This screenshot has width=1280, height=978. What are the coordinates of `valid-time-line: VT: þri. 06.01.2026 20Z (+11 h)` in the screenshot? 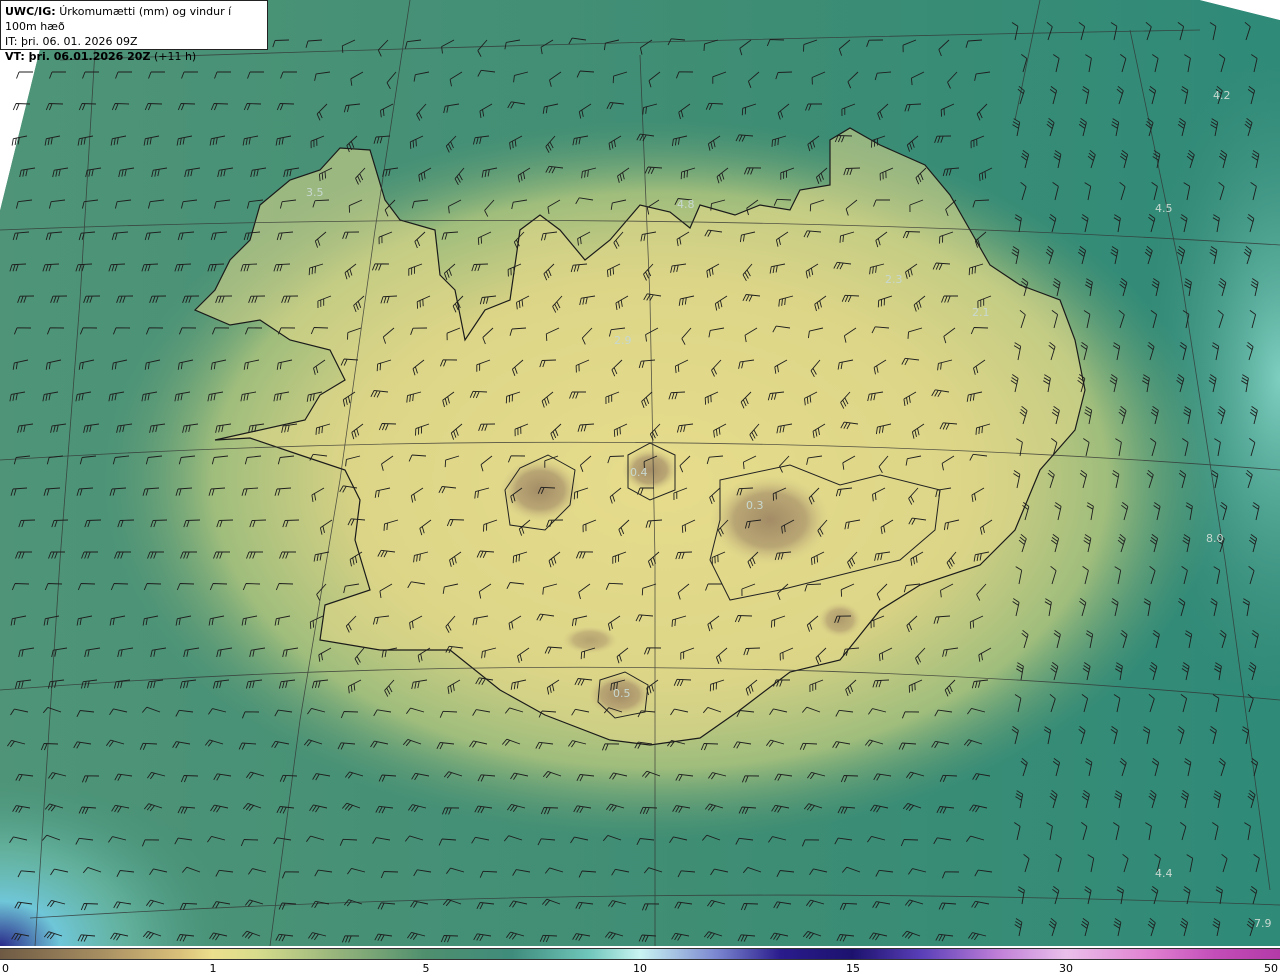 It's located at (134, 56).